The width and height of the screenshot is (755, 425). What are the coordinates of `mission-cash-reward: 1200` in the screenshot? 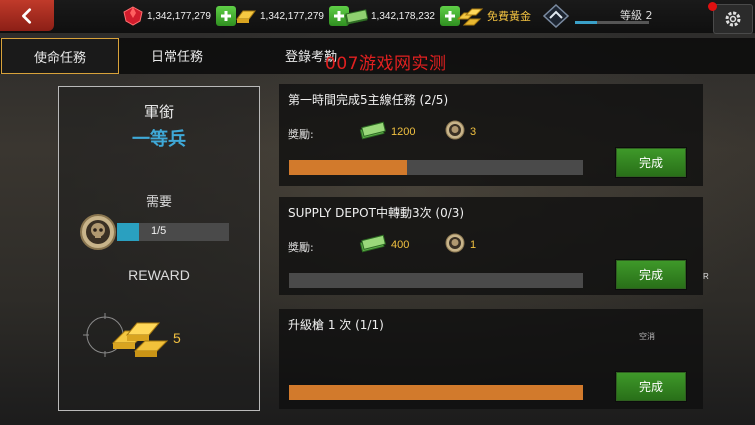 It's located at (403, 132).